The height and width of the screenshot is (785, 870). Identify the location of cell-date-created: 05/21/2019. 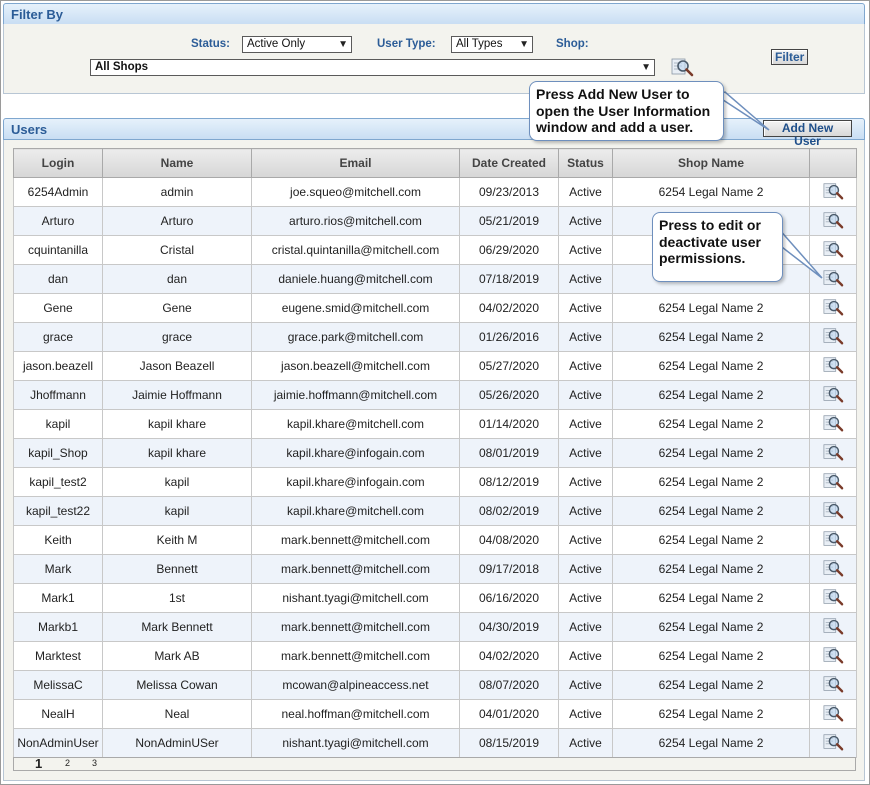
(509, 221).